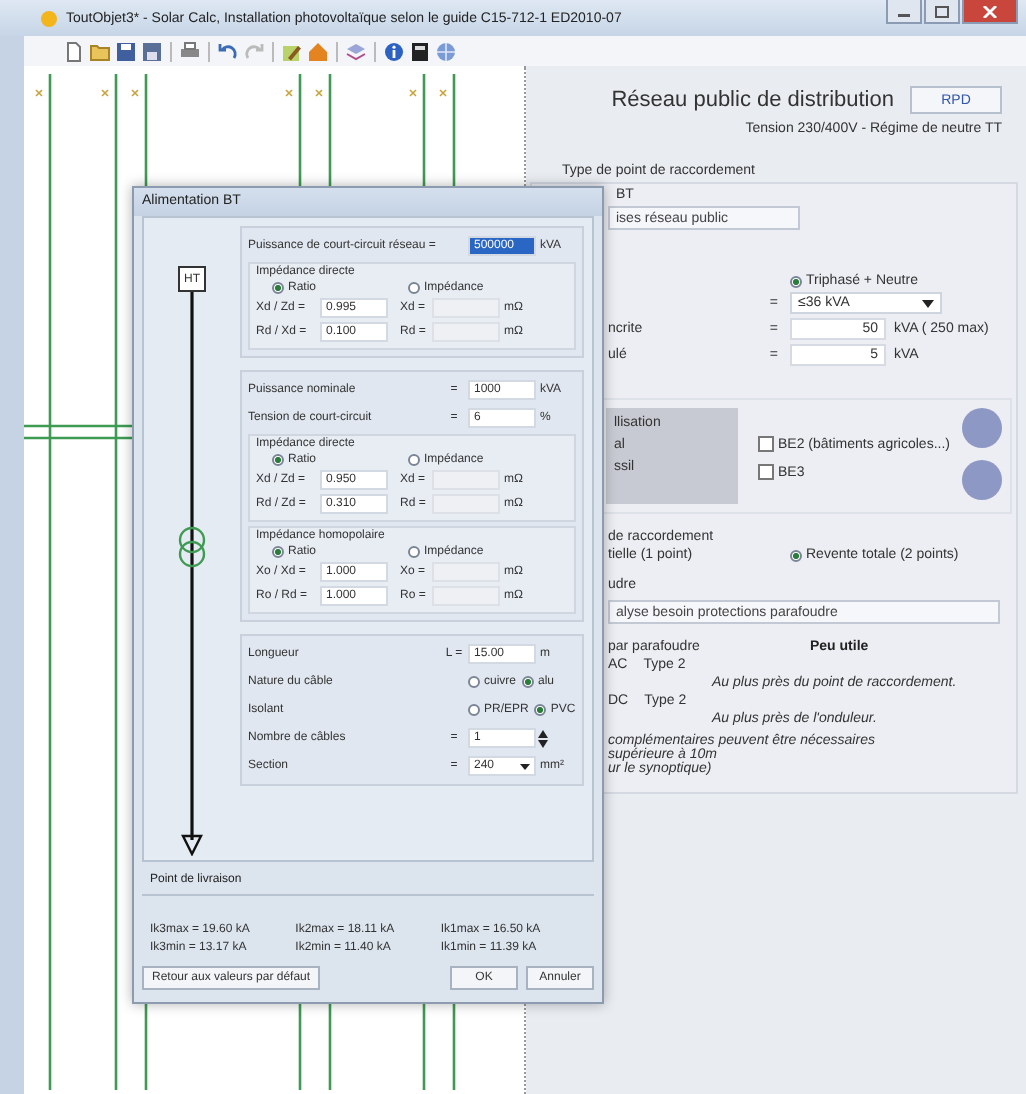 The width and height of the screenshot is (1026, 1094). Describe the element at coordinates (752, 100) in the screenshot. I see `panel-title: Réseau public de distribution` at that location.